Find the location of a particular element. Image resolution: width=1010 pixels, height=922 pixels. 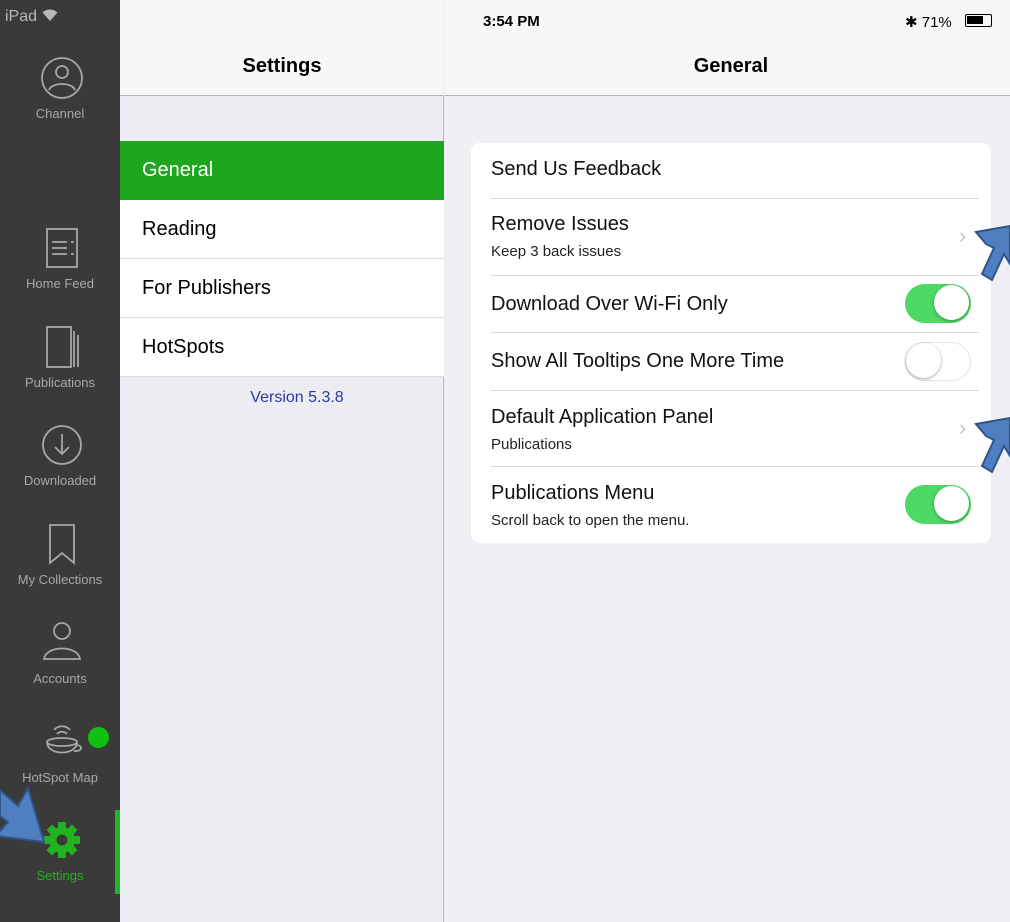

status-right: ✱ 71% is located at coordinates (928, 22).